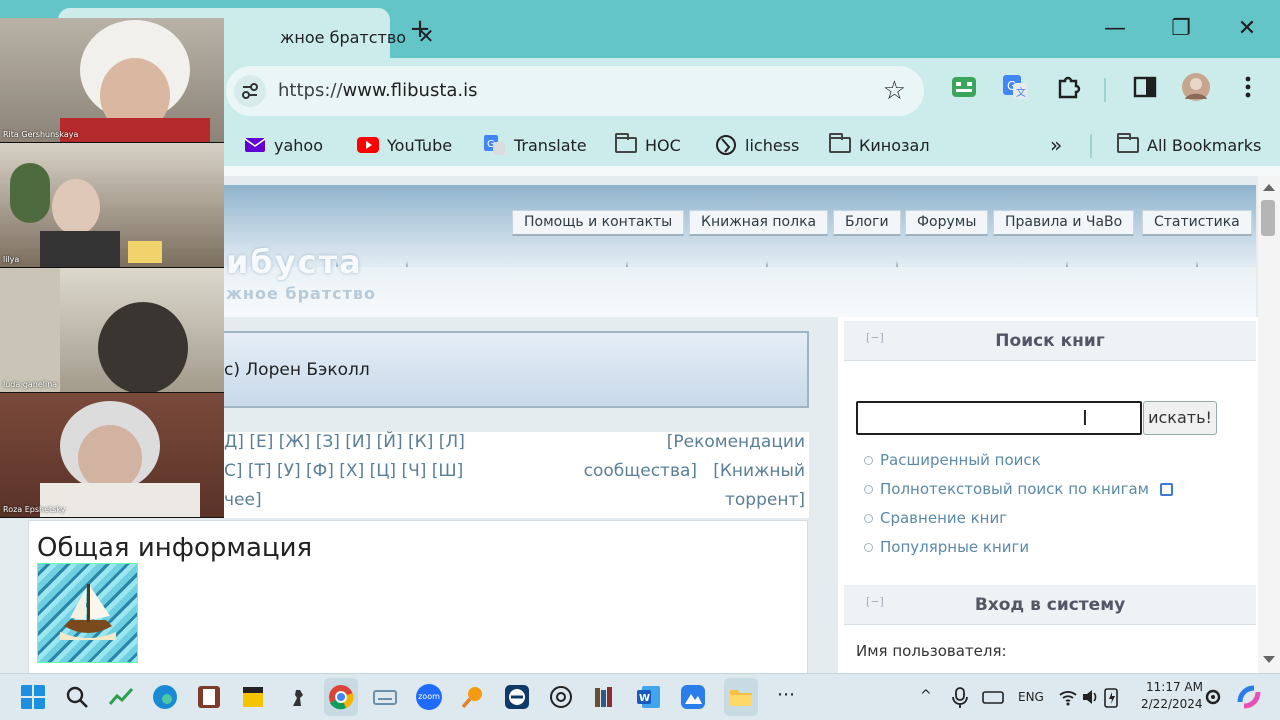  Describe the element at coordinates (1064, 223) in the screenshot. I see `nav-rules-faq: Правила и ЧаВо` at that location.